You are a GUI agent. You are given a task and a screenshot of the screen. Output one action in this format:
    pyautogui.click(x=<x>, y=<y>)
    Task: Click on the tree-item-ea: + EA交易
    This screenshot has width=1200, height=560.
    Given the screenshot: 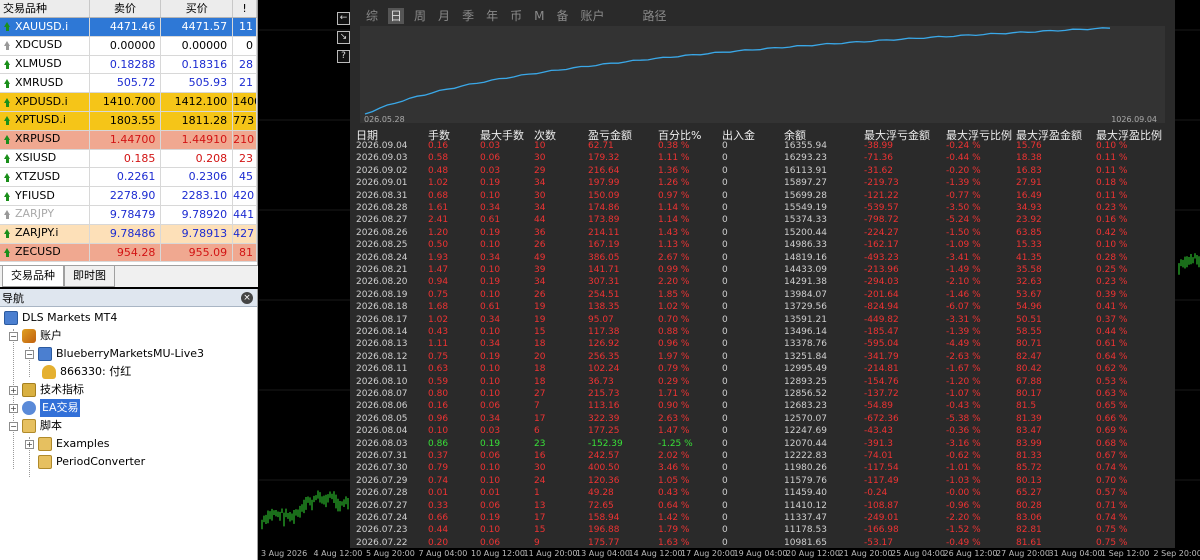 What is the action you would take?
    pyautogui.click(x=45, y=408)
    